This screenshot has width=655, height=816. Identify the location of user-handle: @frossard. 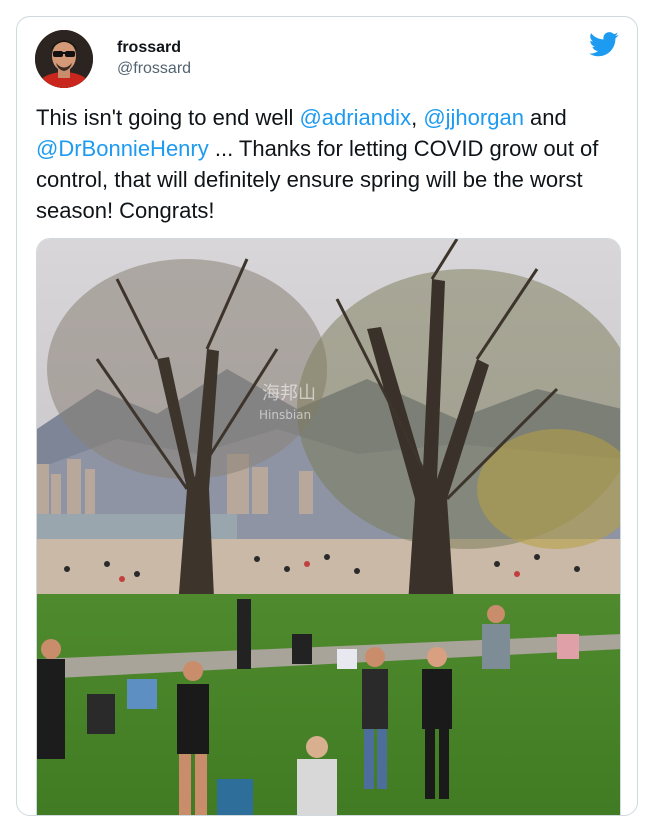
(154, 69).